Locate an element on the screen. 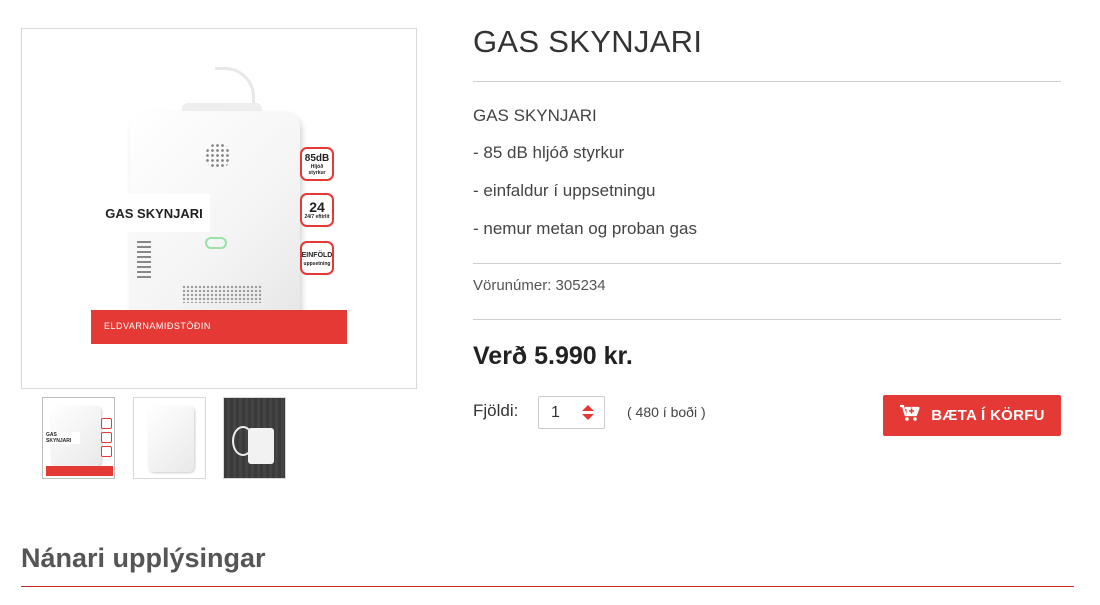  thumbnail-1: GAS SKYNJARI is located at coordinates (78, 438).